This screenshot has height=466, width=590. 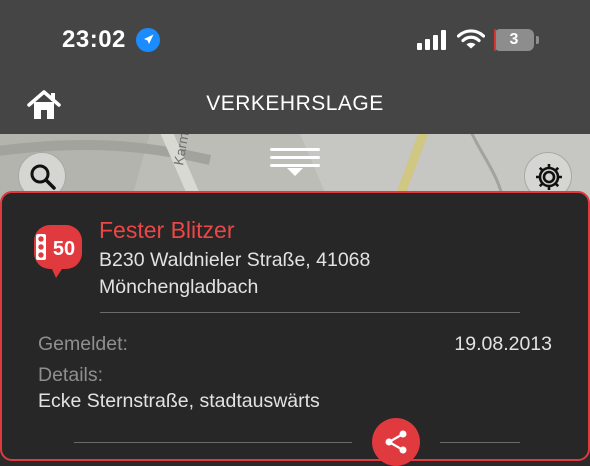 I want to click on header-divider, so click(x=310, y=312).